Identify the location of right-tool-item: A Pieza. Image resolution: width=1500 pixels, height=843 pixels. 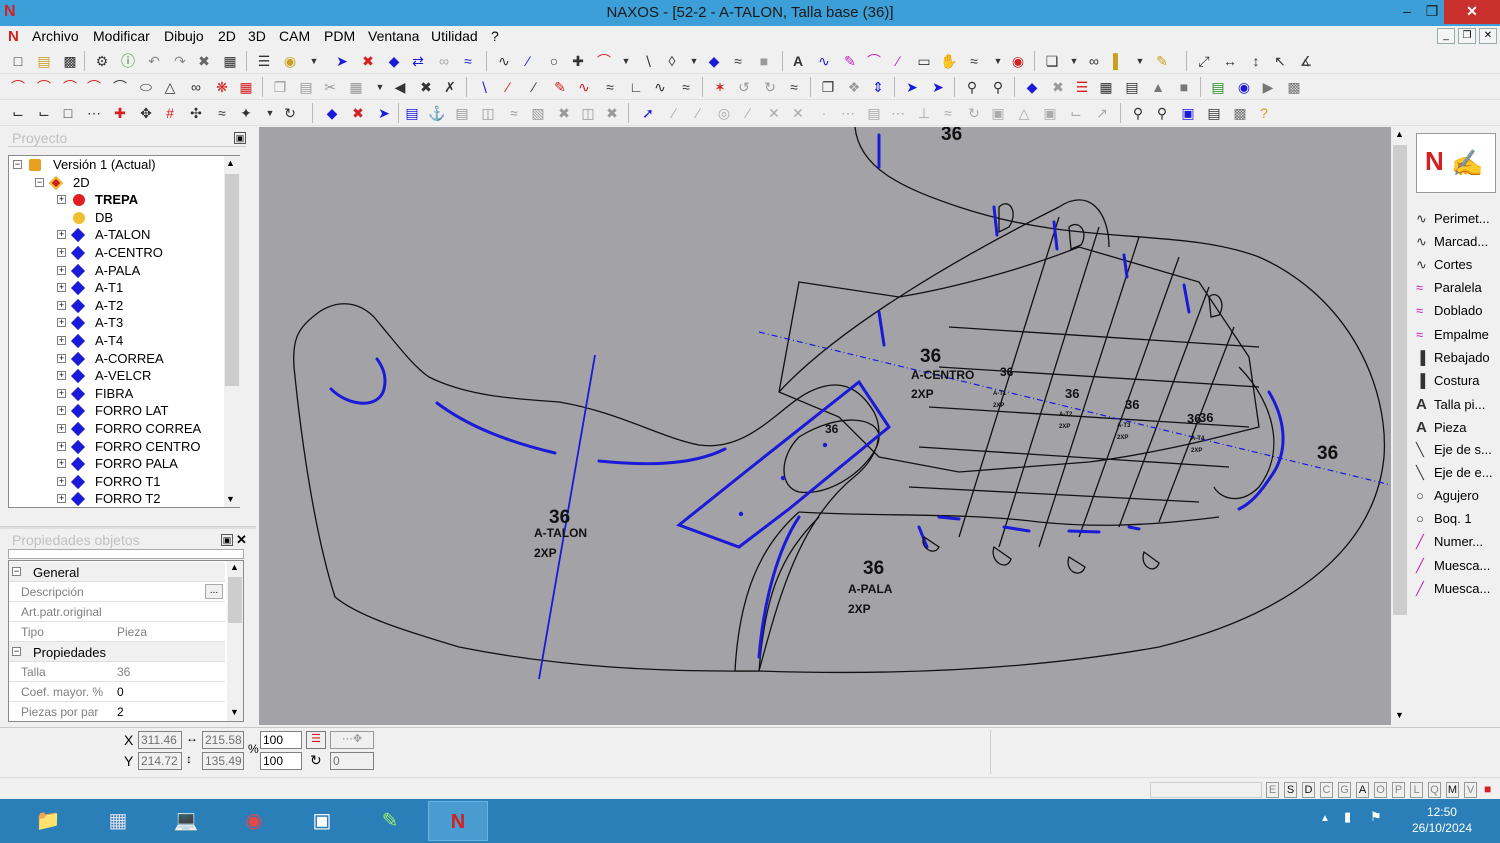
(1441, 429).